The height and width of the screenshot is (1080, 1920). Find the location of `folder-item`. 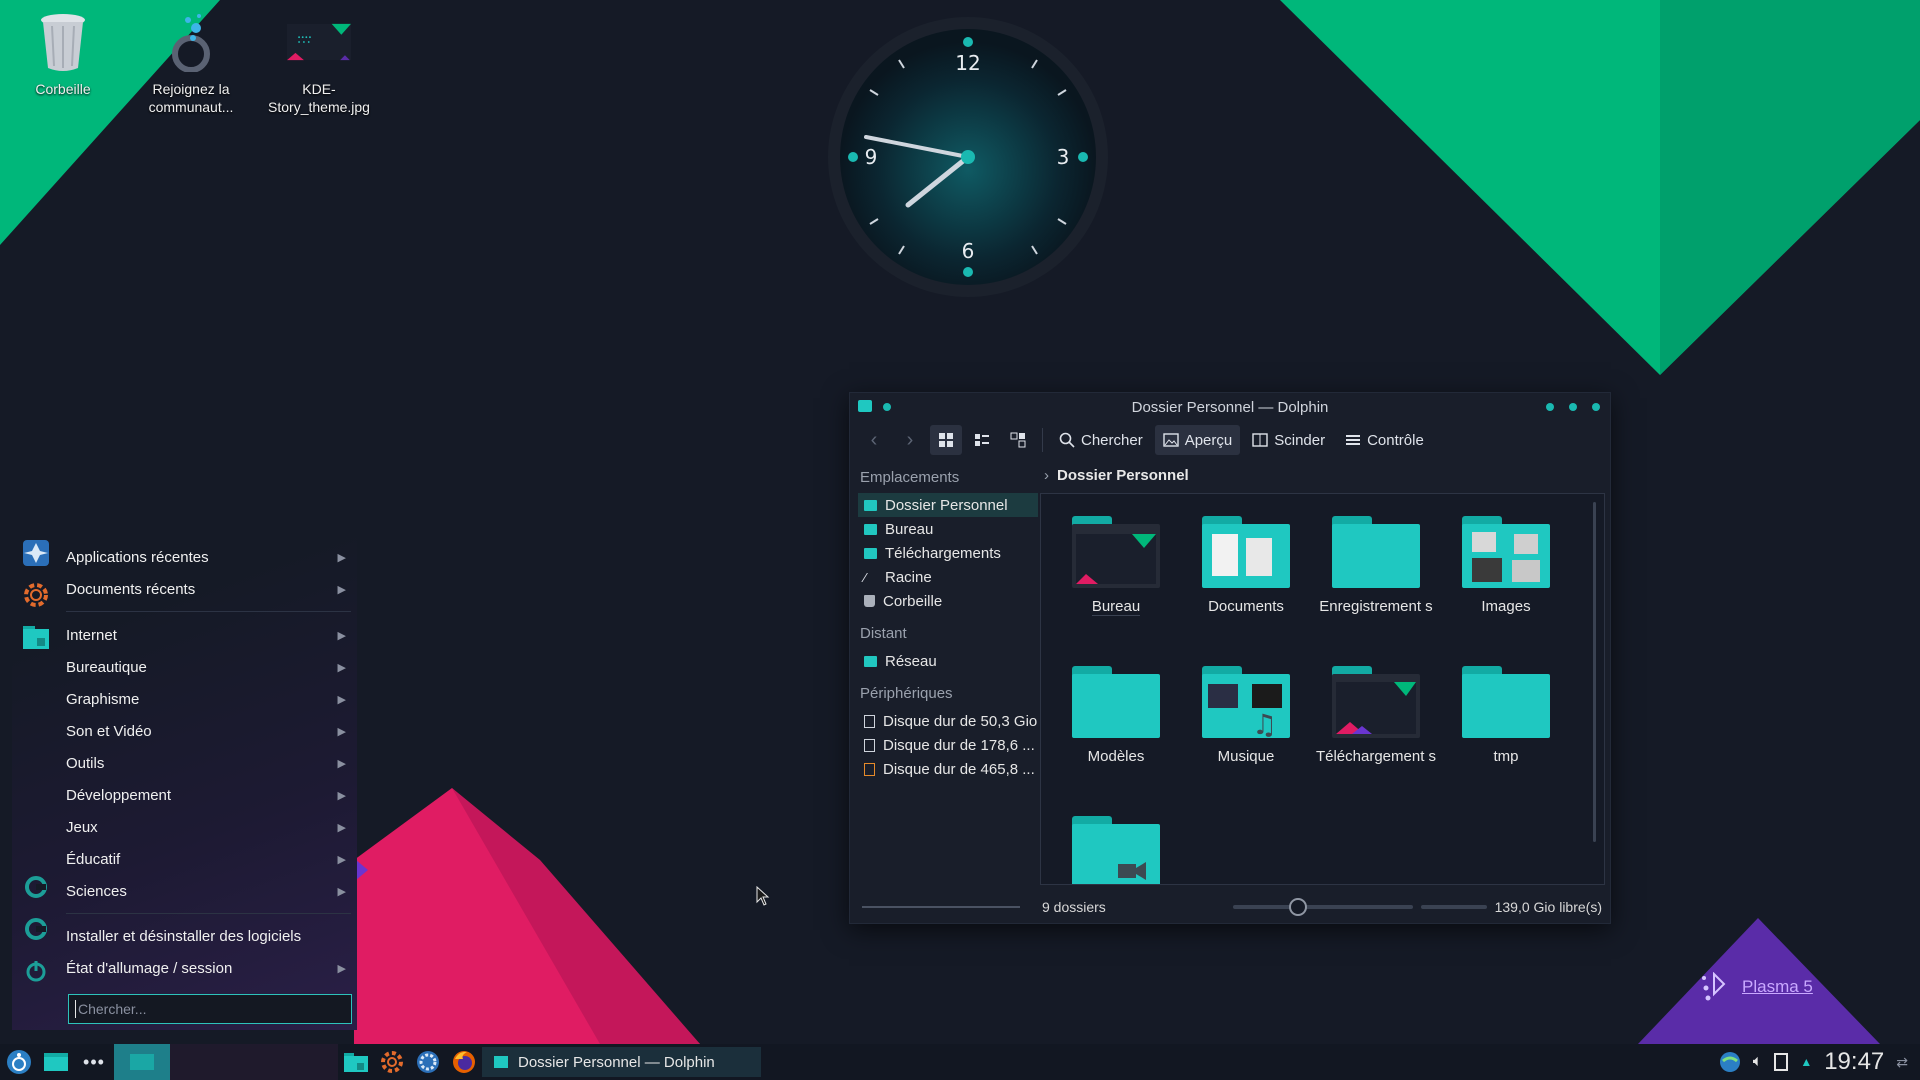

folder-item is located at coordinates (1116, 844).